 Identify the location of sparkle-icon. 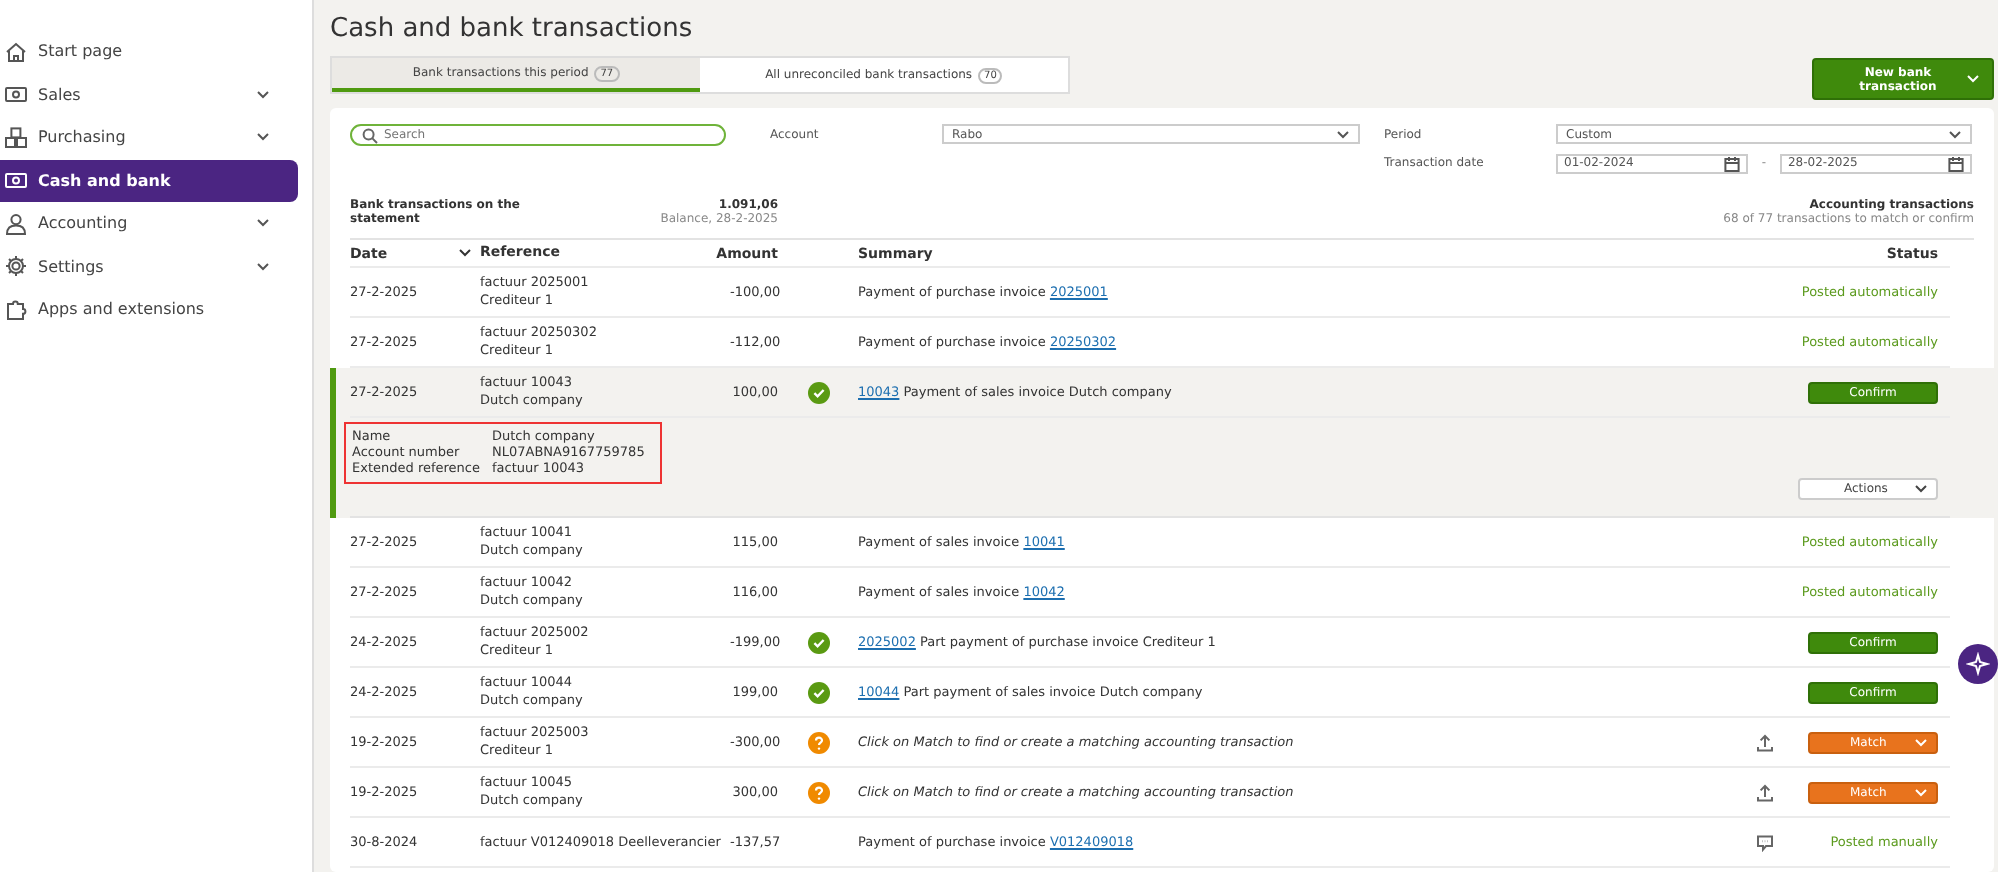
(1978, 664).